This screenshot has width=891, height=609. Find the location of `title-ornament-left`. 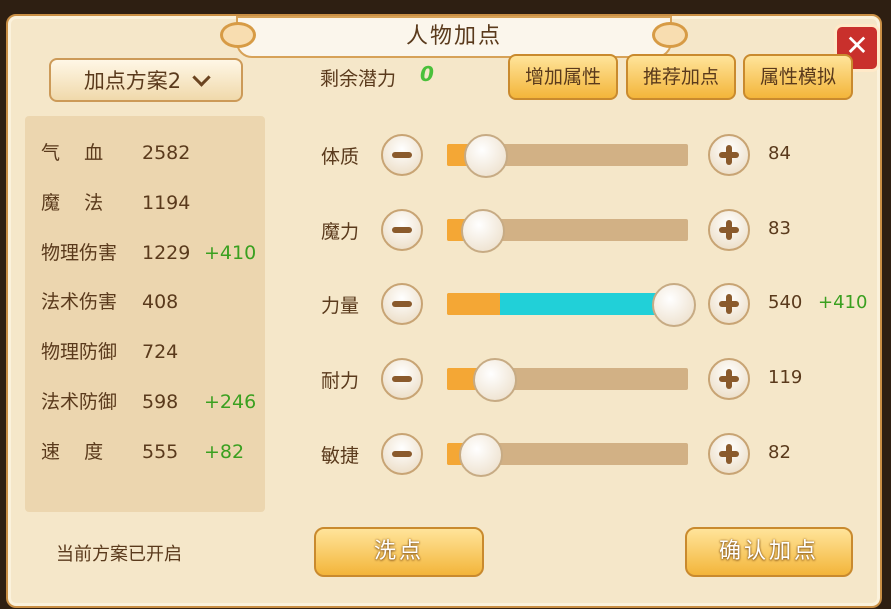

title-ornament-left is located at coordinates (238, 35).